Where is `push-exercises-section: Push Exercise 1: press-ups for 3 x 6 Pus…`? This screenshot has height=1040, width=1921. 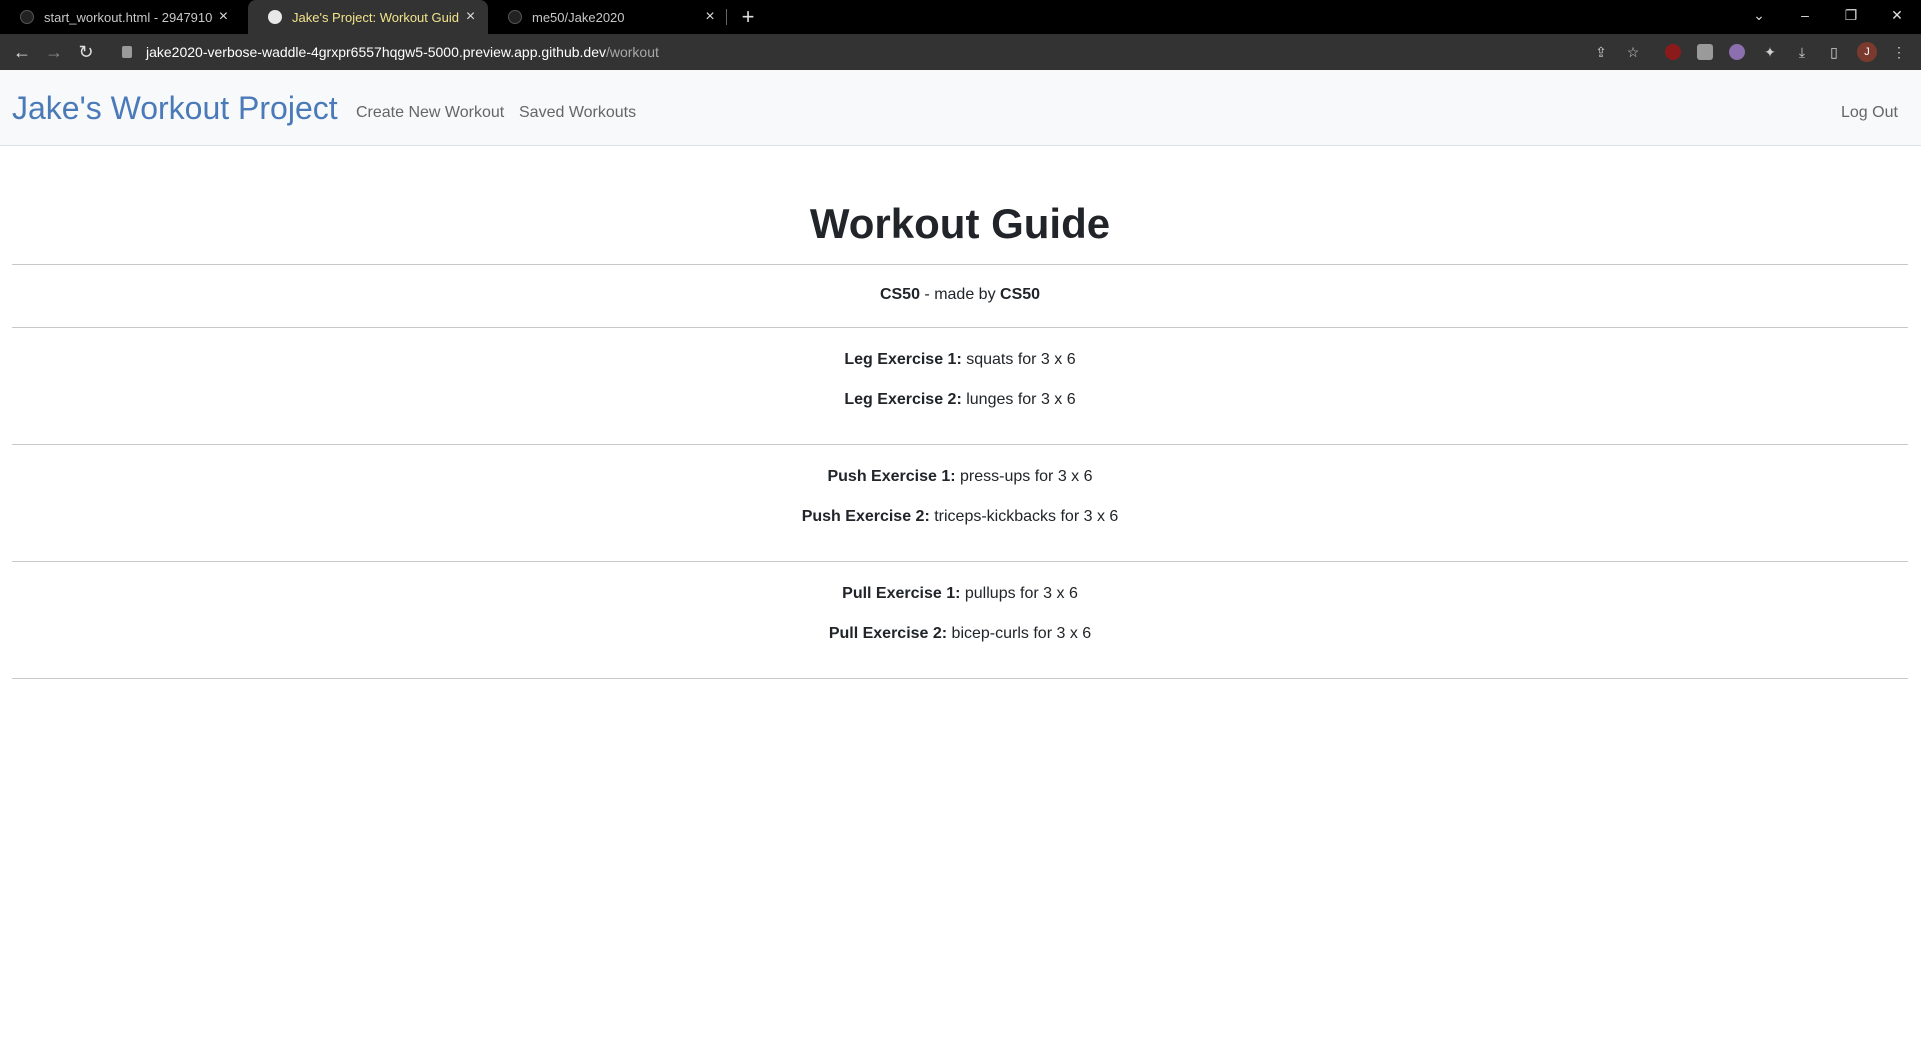 push-exercises-section: Push Exercise 1: press-ups for 3 x 6 Pus… is located at coordinates (960, 503).